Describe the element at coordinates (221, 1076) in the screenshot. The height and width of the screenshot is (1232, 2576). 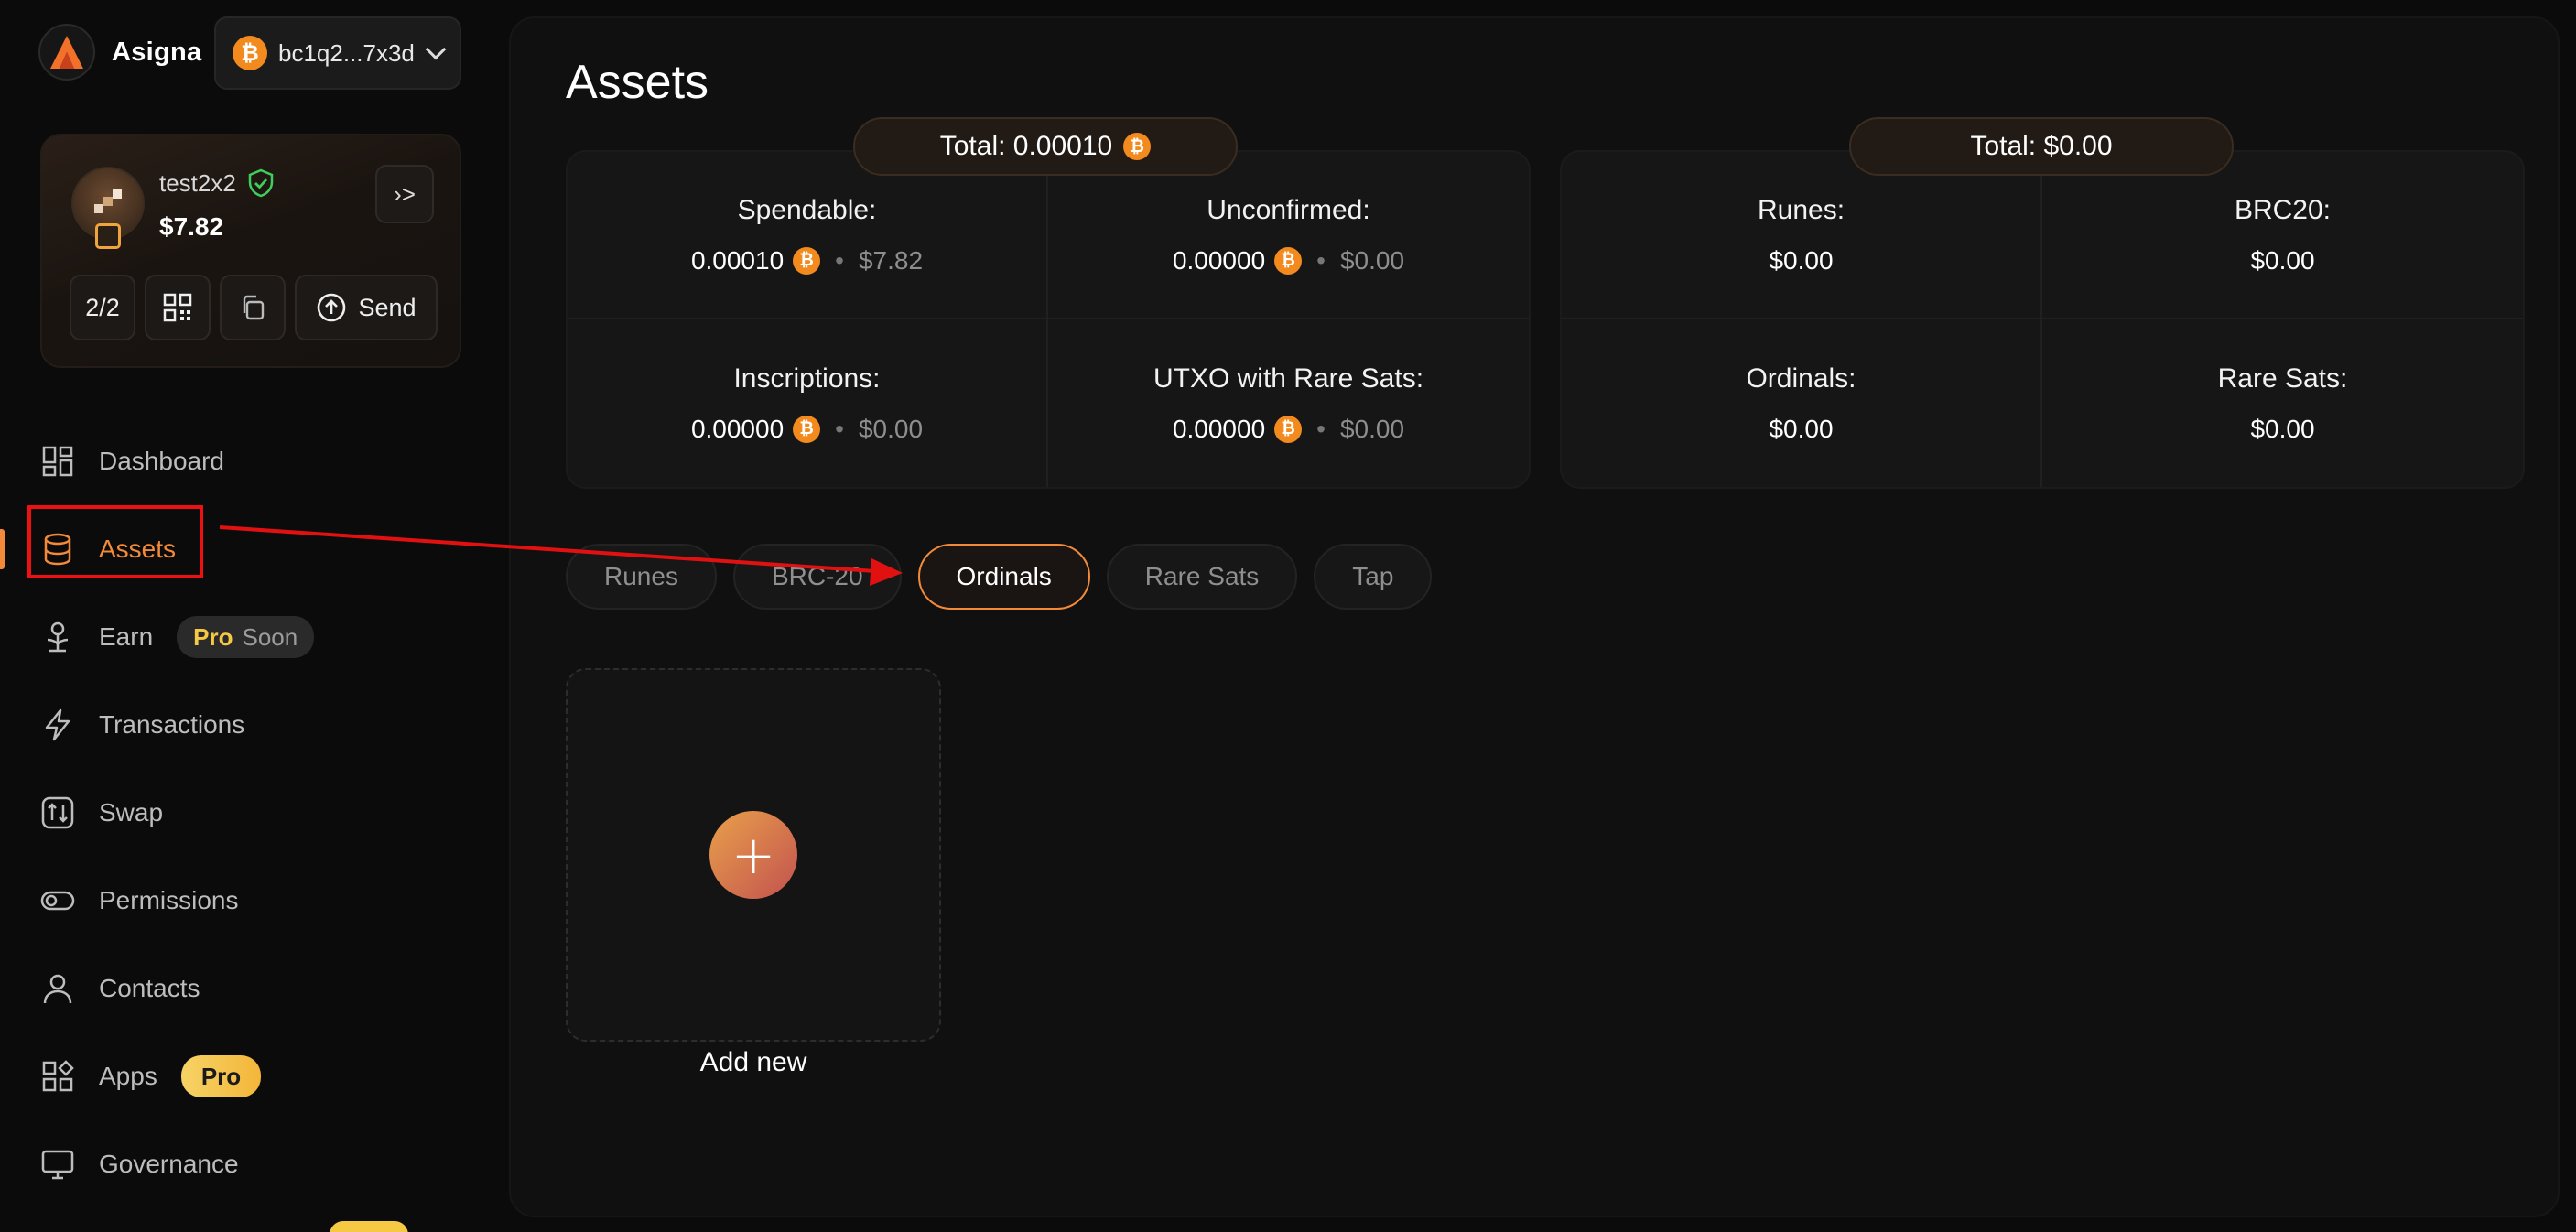
I see `pro-badge: Pro` at that location.